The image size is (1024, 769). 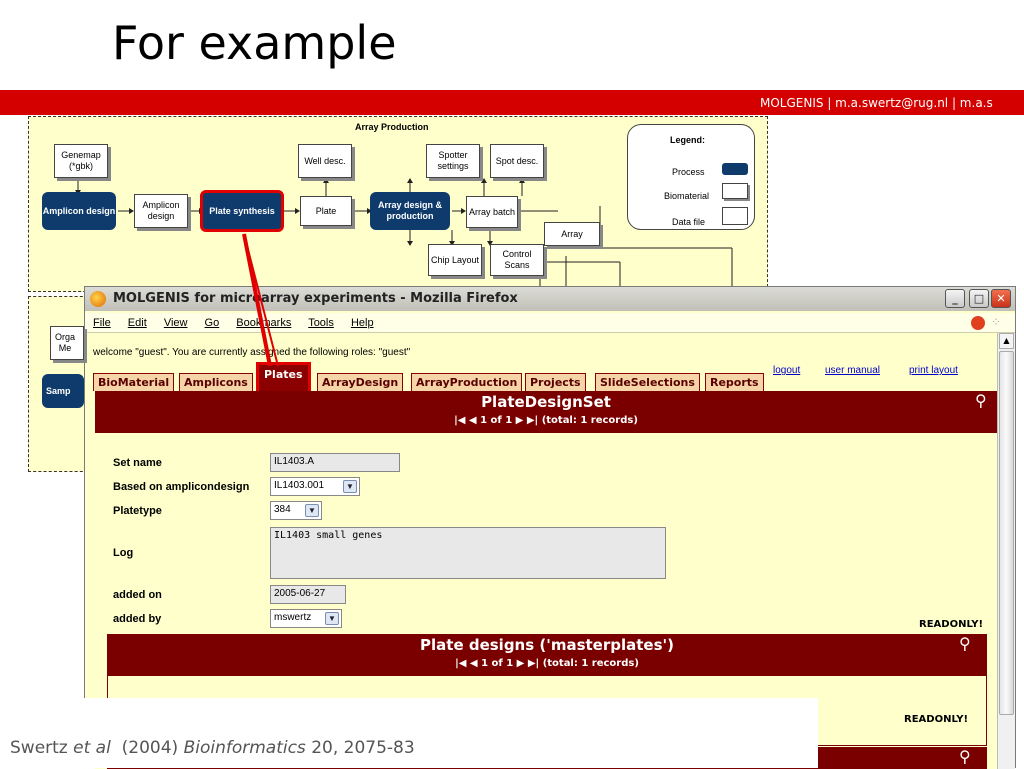 What do you see at coordinates (134, 382) in the screenshot?
I see `tab-biomaterial: BioMaterial` at bounding box center [134, 382].